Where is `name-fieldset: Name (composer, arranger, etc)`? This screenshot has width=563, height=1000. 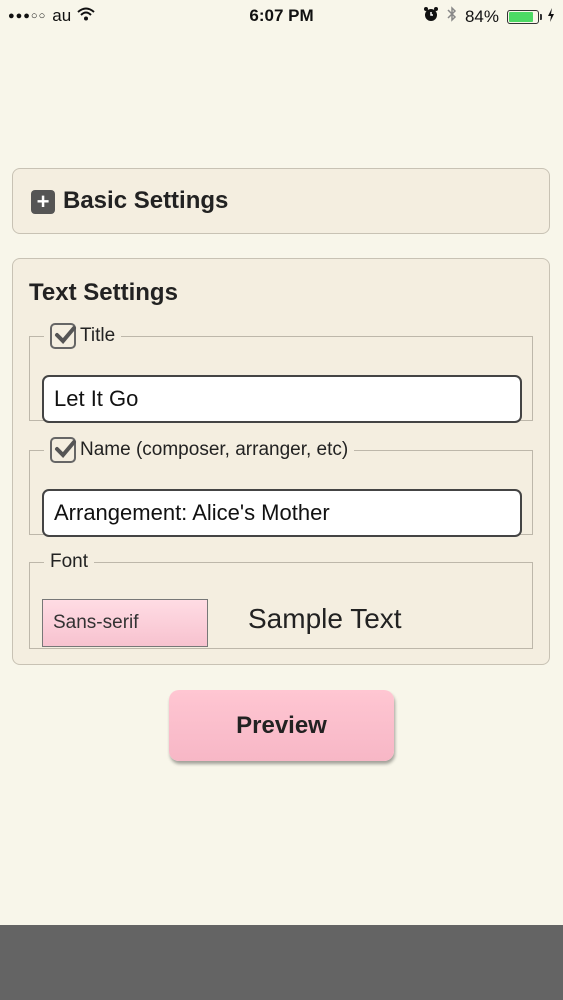
name-fieldset: Name (composer, arranger, etc) is located at coordinates (281, 487).